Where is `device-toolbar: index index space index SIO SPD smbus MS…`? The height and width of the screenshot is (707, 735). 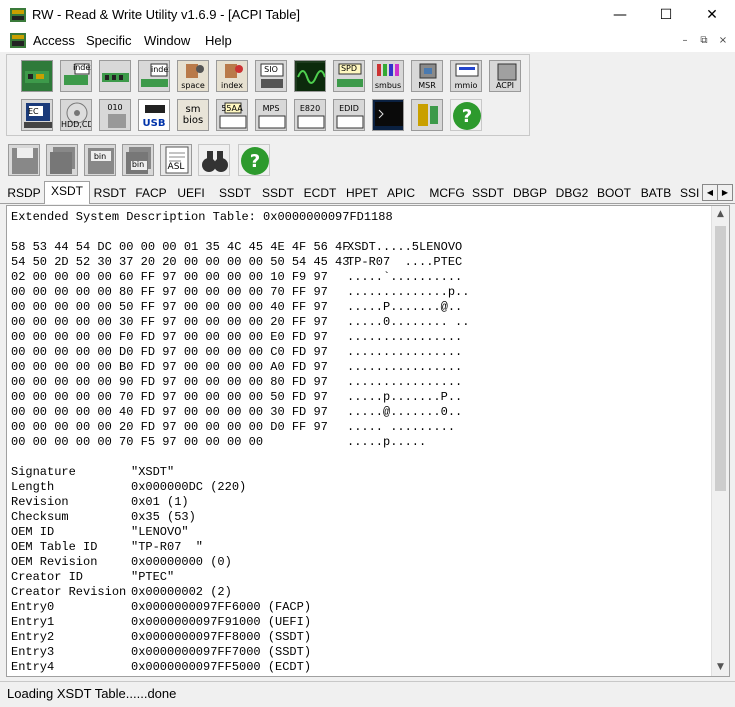 device-toolbar: index index space index SIO SPD smbus MS… is located at coordinates (268, 95).